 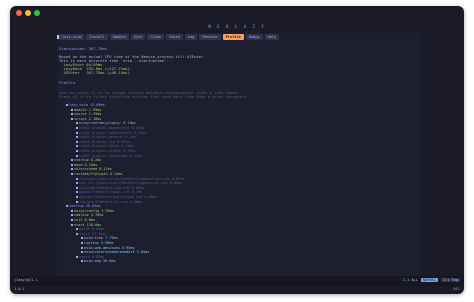 What do you see at coordinates (108, 248) in the screenshot?
I see `profile-tree-node: nvim-web-devicons 3.95ms` at bounding box center [108, 248].